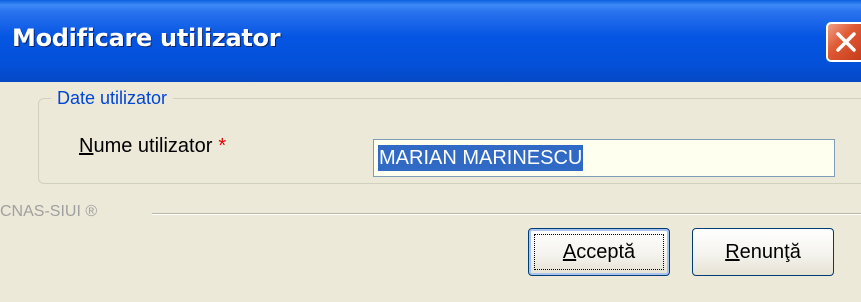 The width and height of the screenshot is (861, 302). I want to click on focus-rectangle, so click(599, 252).